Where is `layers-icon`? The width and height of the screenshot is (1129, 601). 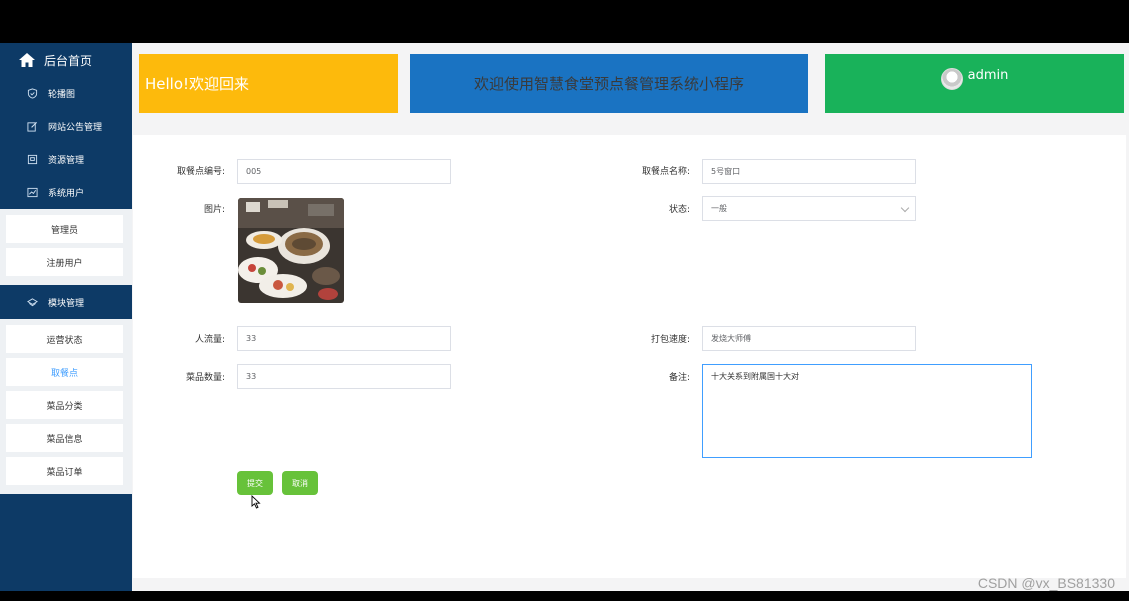
layers-icon is located at coordinates (32, 301).